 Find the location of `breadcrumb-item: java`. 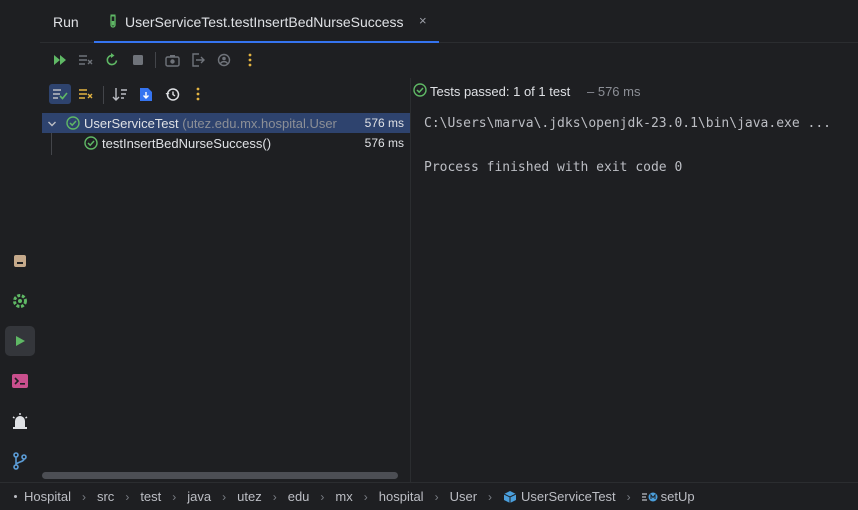

breadcrumb-item: java is located at coordinates (199, 496).